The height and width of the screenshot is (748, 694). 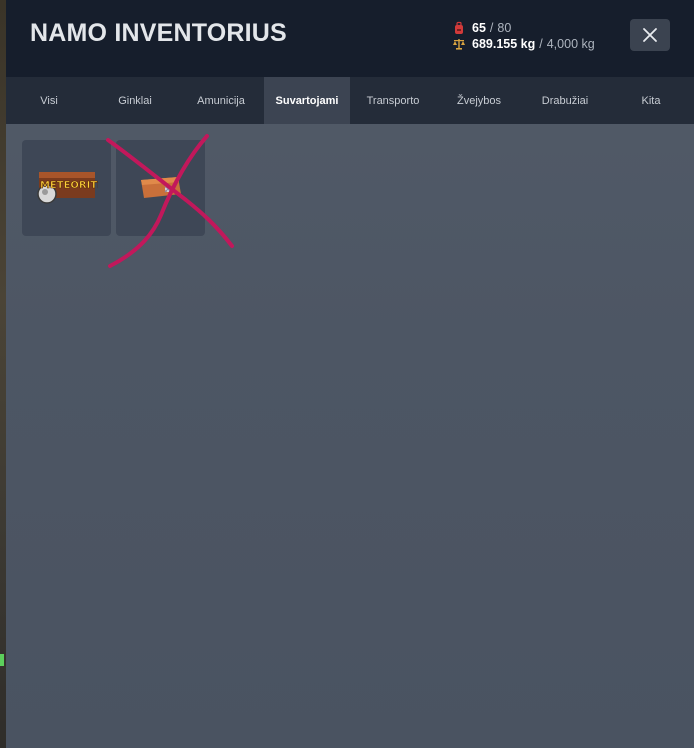 I want to click on tab-ginklai: Ginklai, so click(x=135, y=100).